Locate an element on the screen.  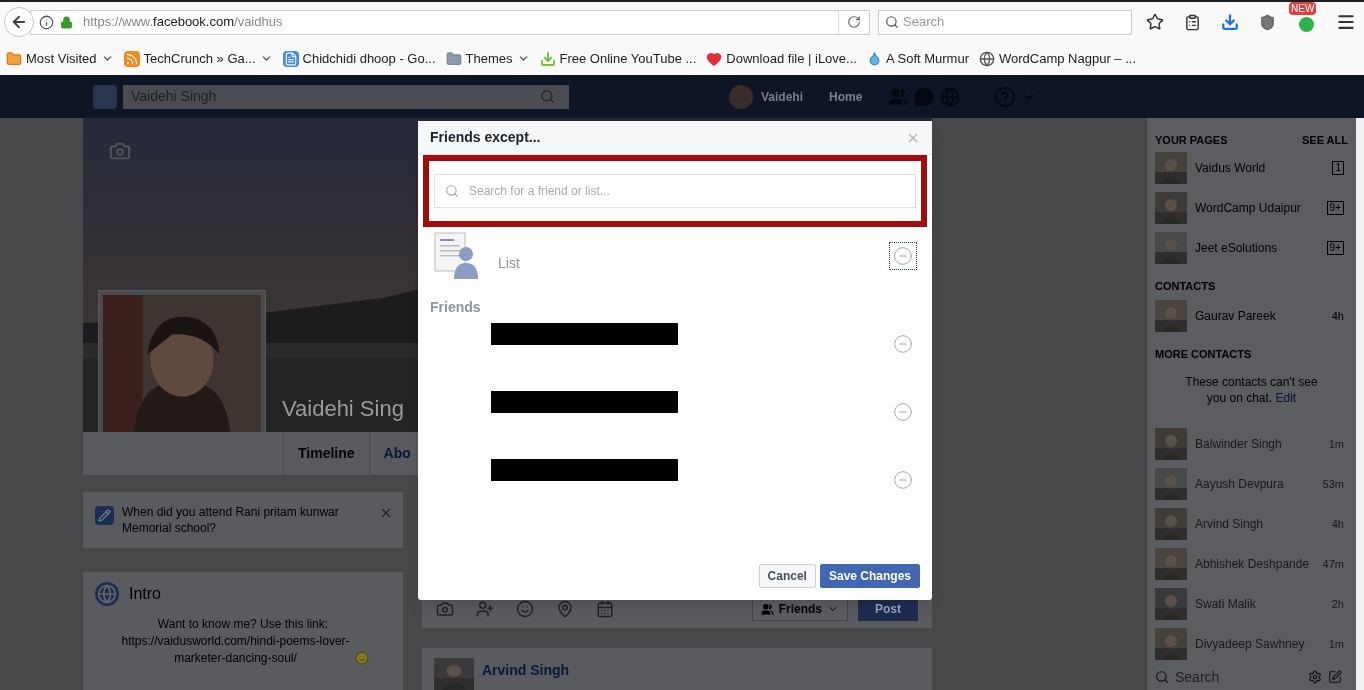
drop-icon is located at coordinates (874, 58).